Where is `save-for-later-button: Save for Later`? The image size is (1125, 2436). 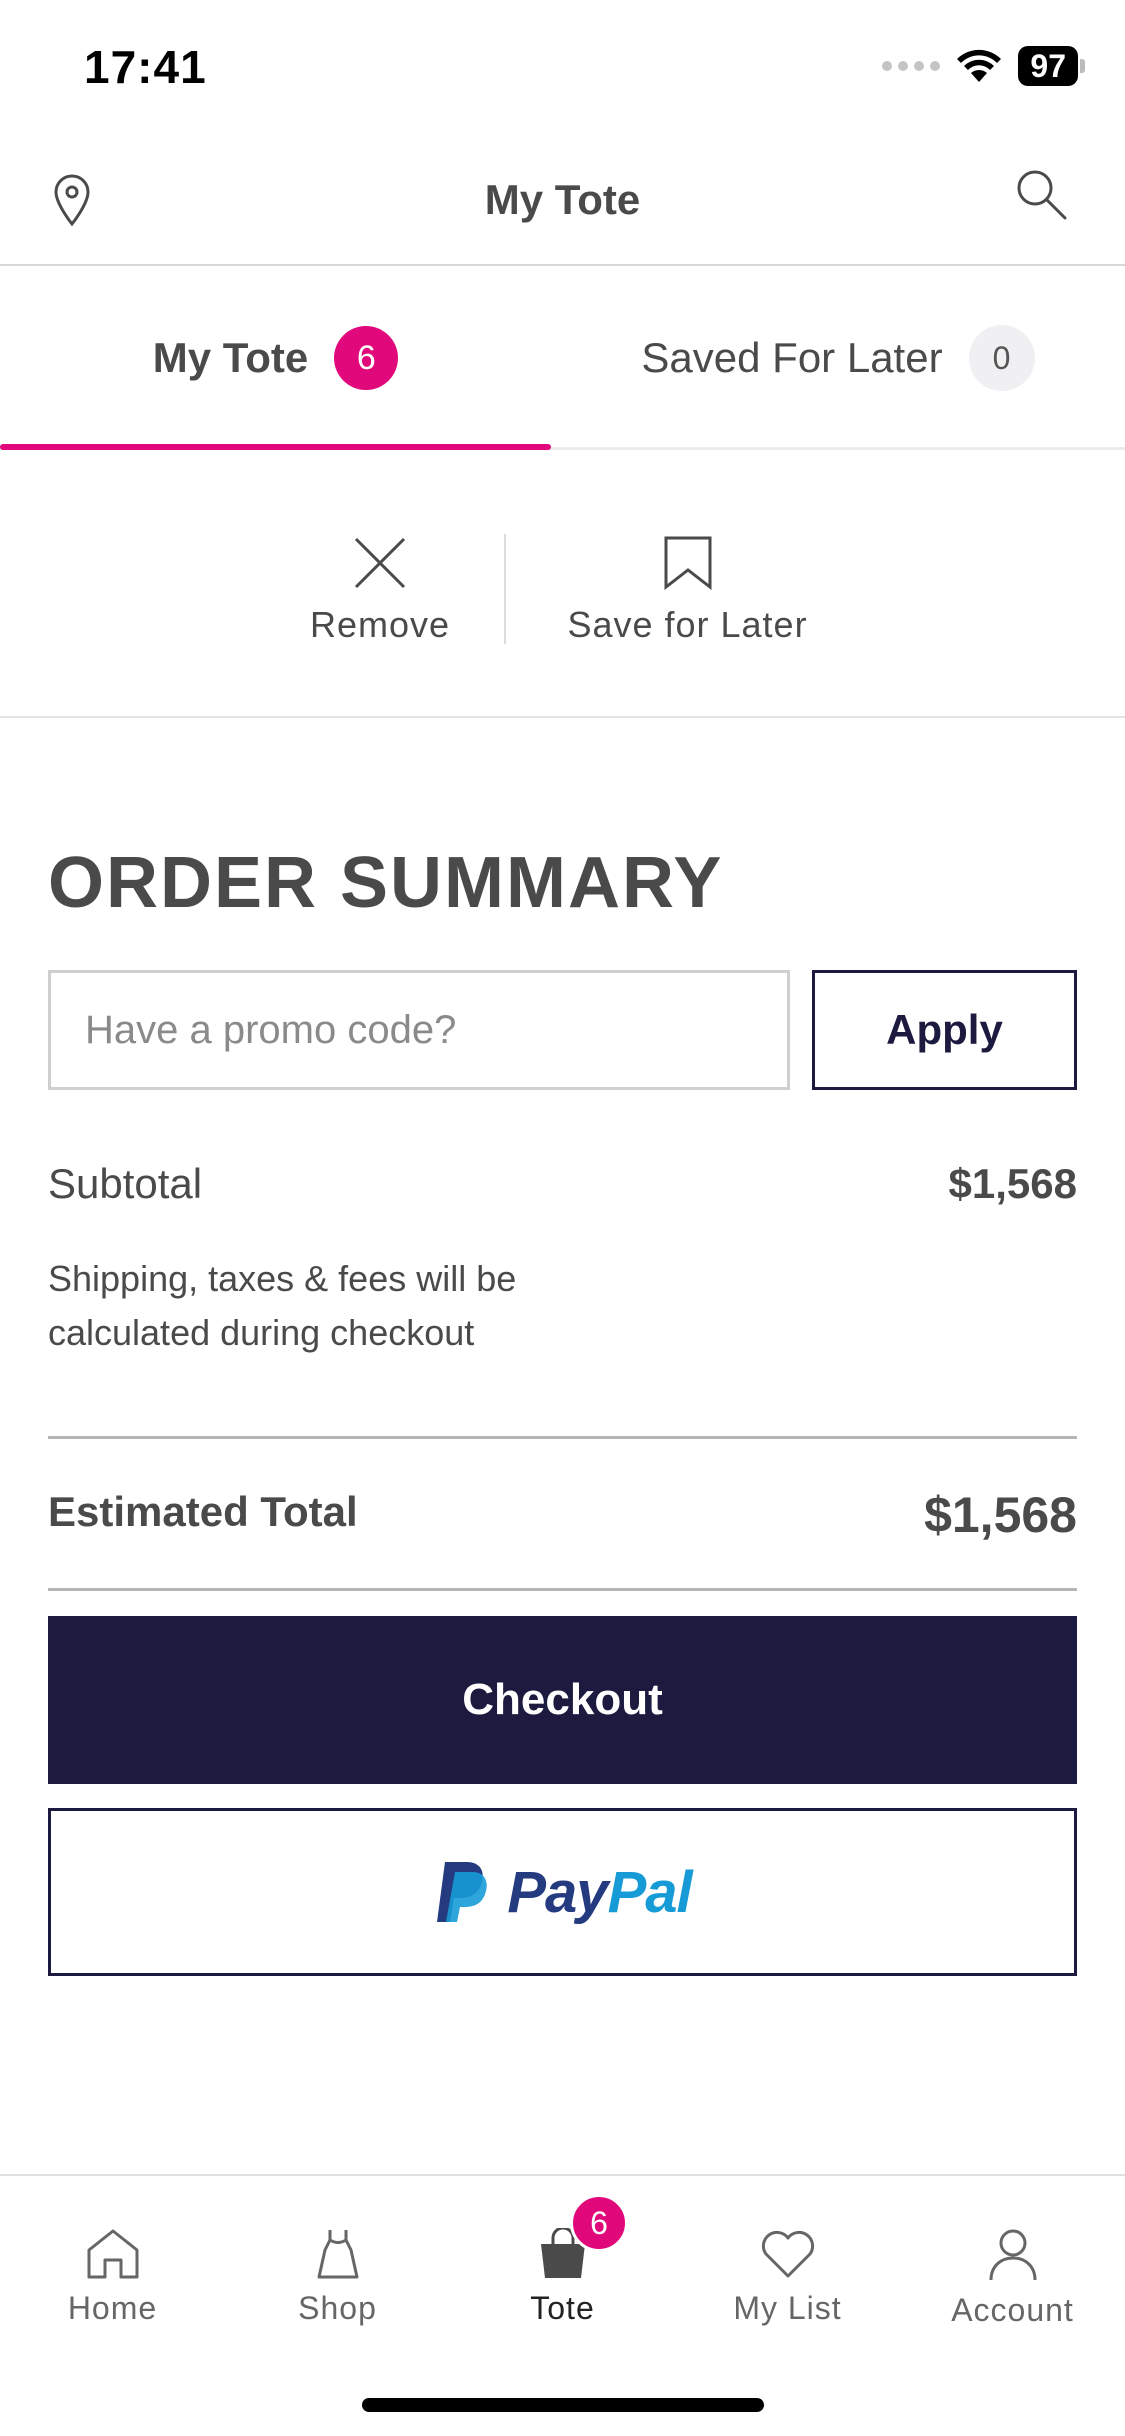
save-for-later-button: Save for Later is located at coordinates (687, 591).